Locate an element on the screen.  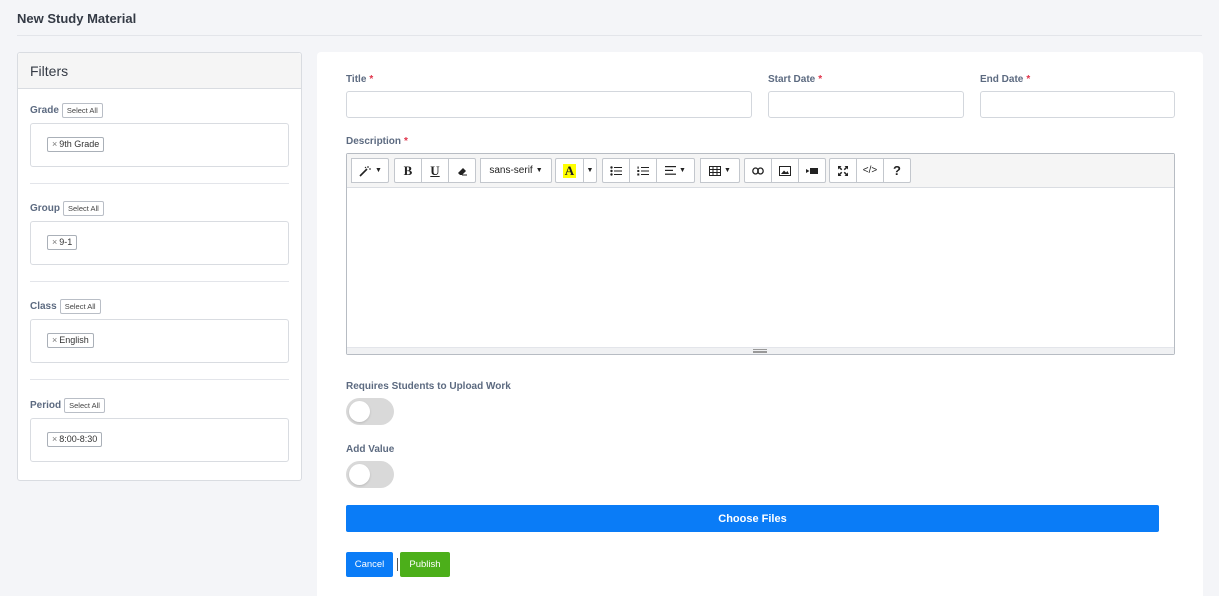
upload-work-label: Requires Students to Upload Work is located at coordinates (428, 386).